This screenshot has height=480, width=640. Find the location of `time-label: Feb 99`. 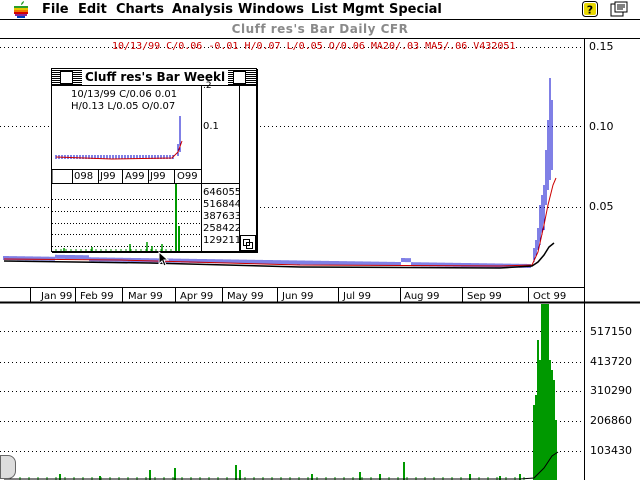

time-label: Feb 99 is located at coordinates (97, 296).